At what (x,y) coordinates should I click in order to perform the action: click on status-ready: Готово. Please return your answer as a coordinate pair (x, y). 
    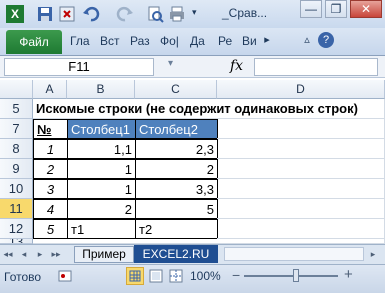
    Looking at the image, I should click on (23, 277).